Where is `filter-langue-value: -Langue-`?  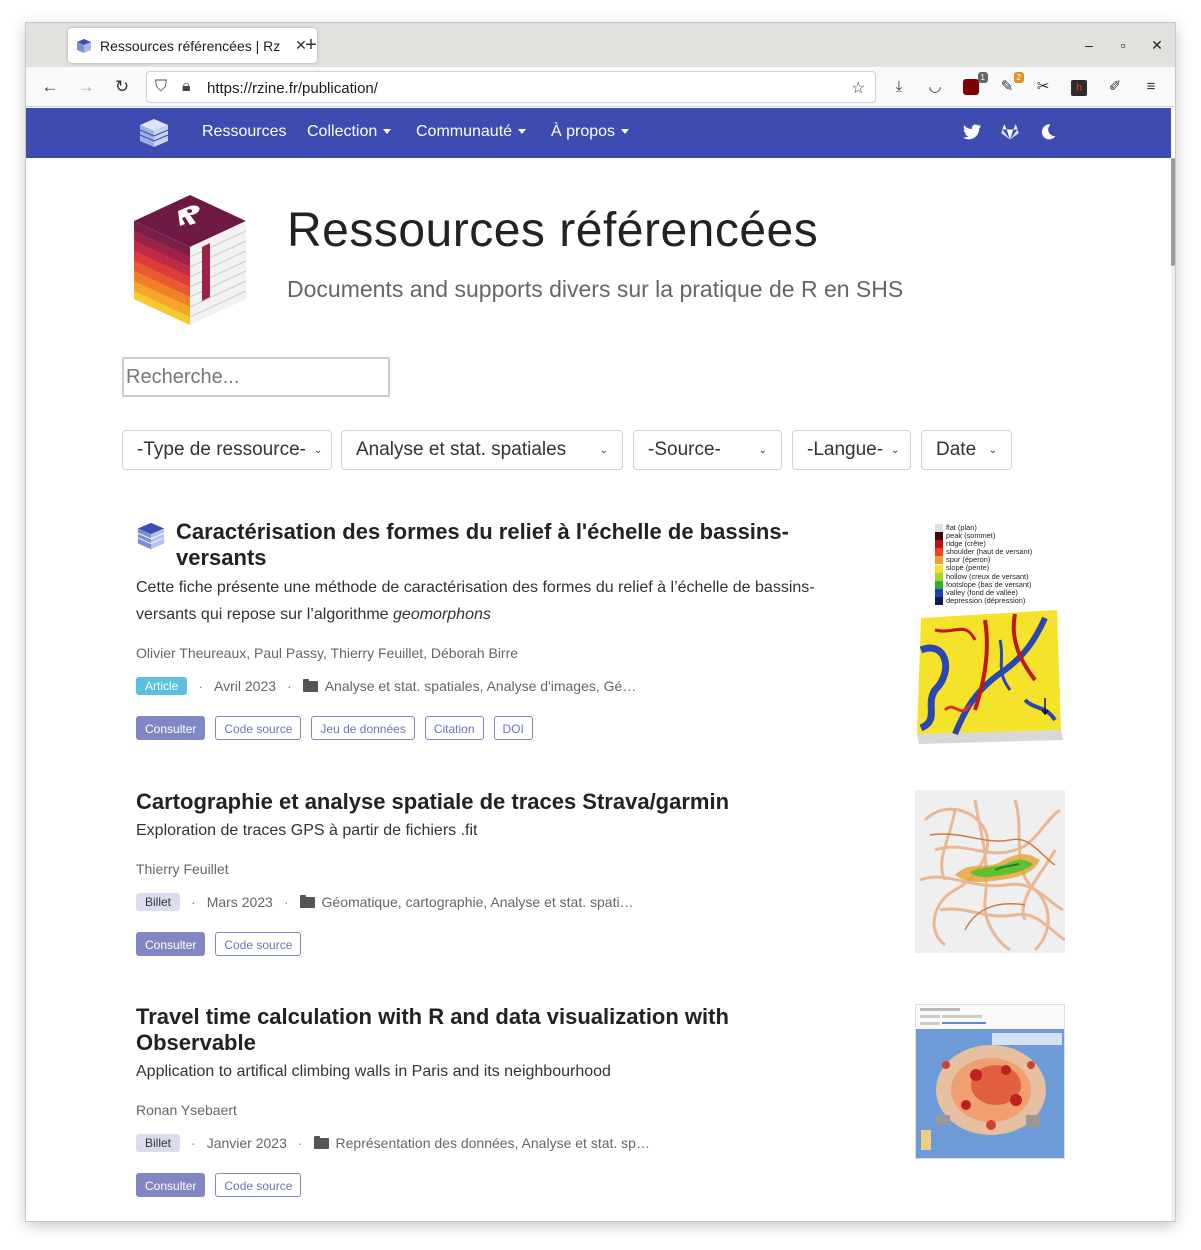
filter-langue-value: -Langue- is located at coordinates (845, 449).